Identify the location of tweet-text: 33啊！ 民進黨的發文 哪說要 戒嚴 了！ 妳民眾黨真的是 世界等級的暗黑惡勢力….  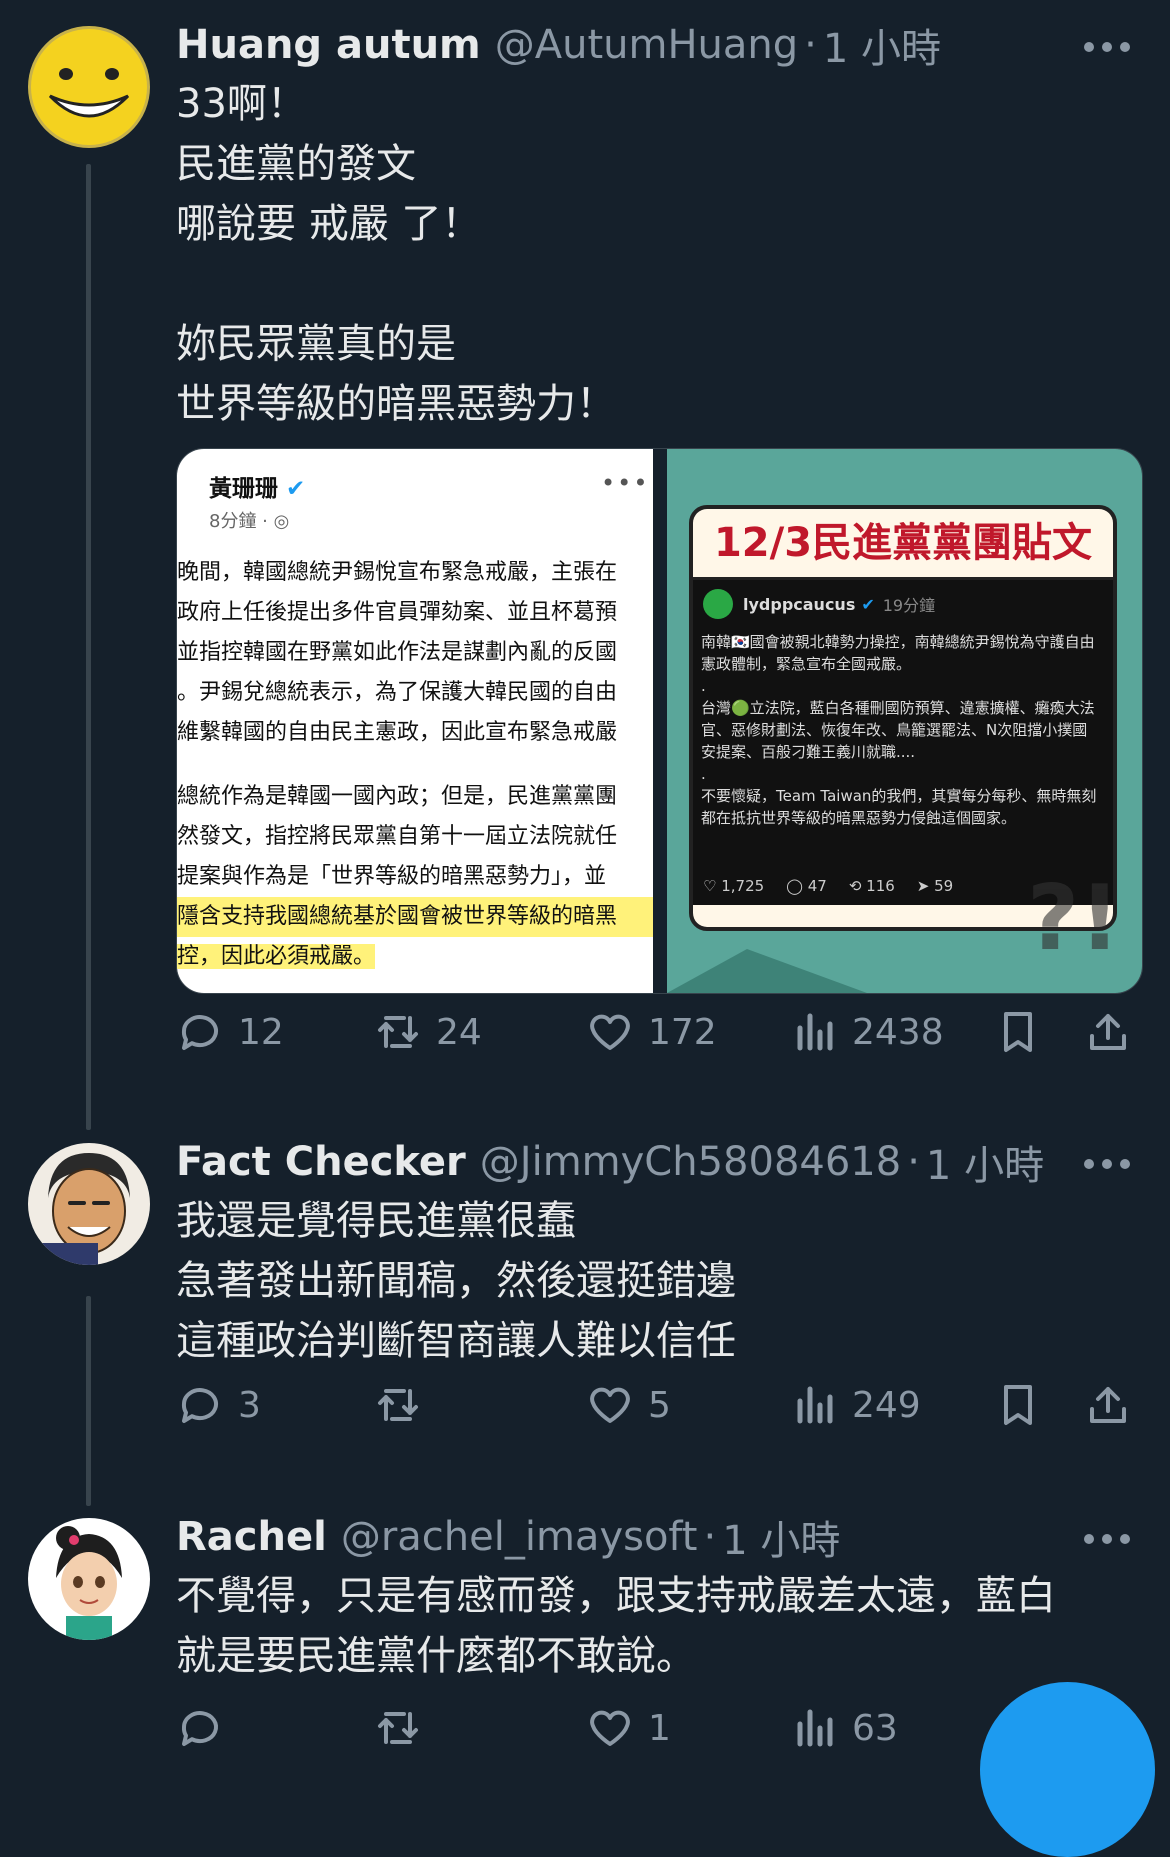
(396, 254).